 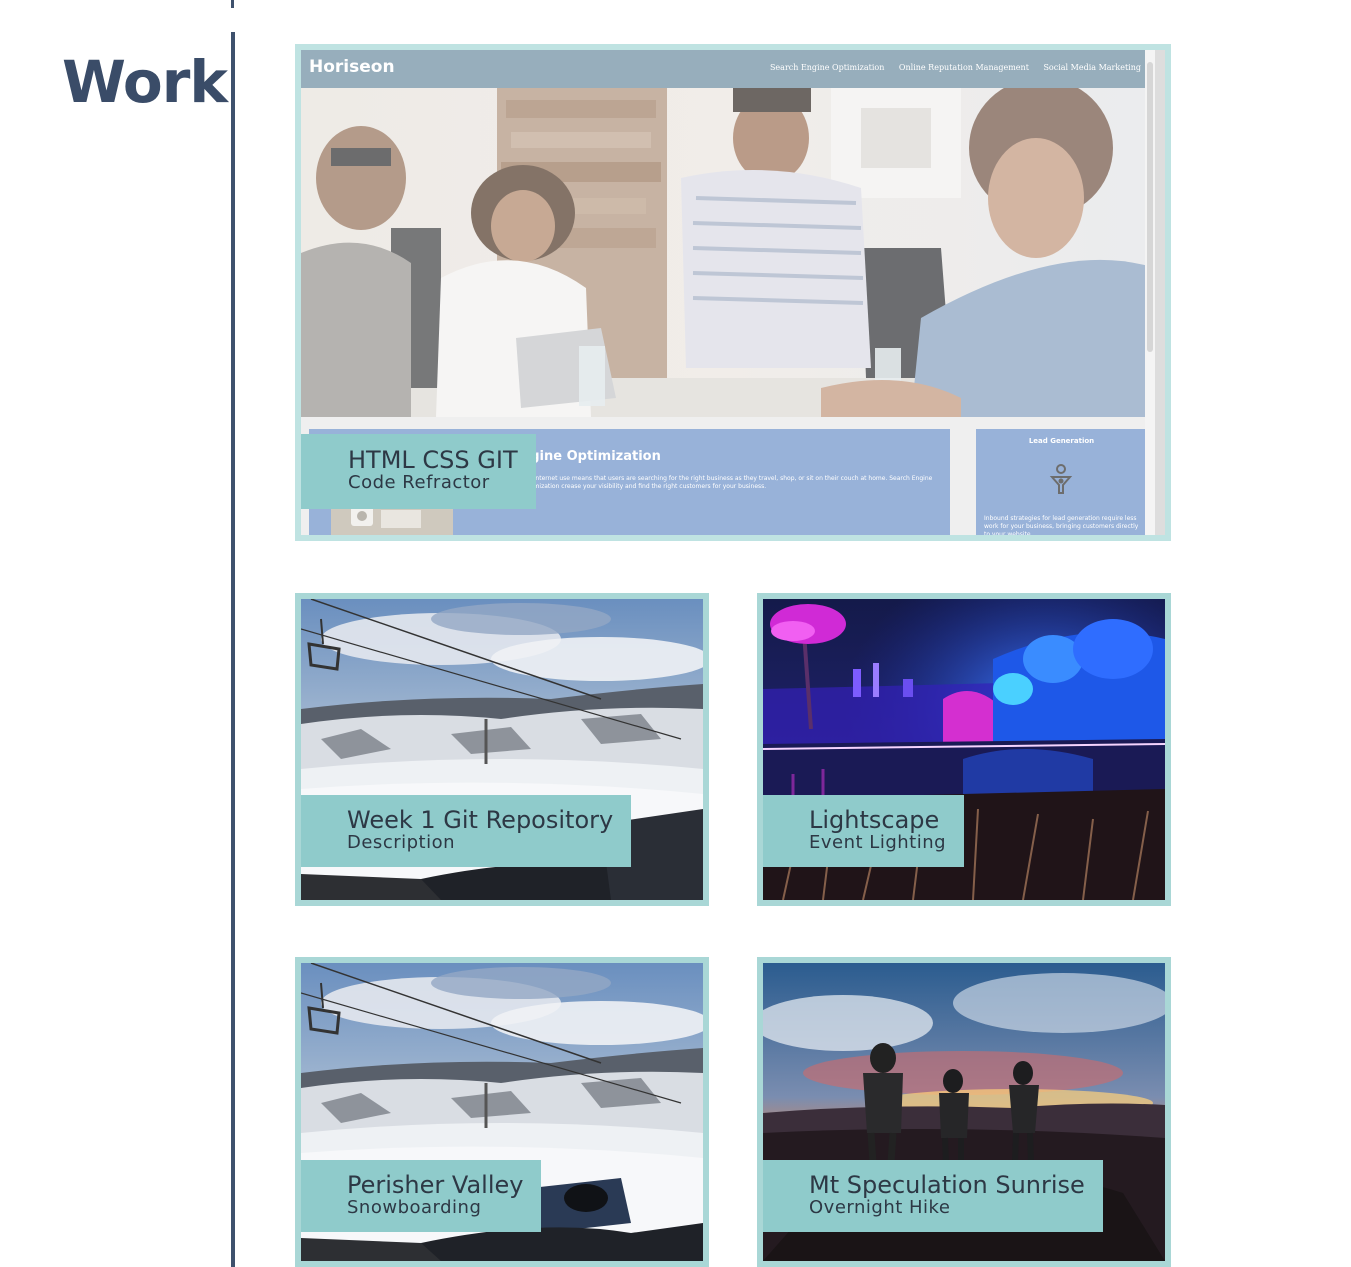 I want to click on timeline-divider, so click(x=233, y=649).